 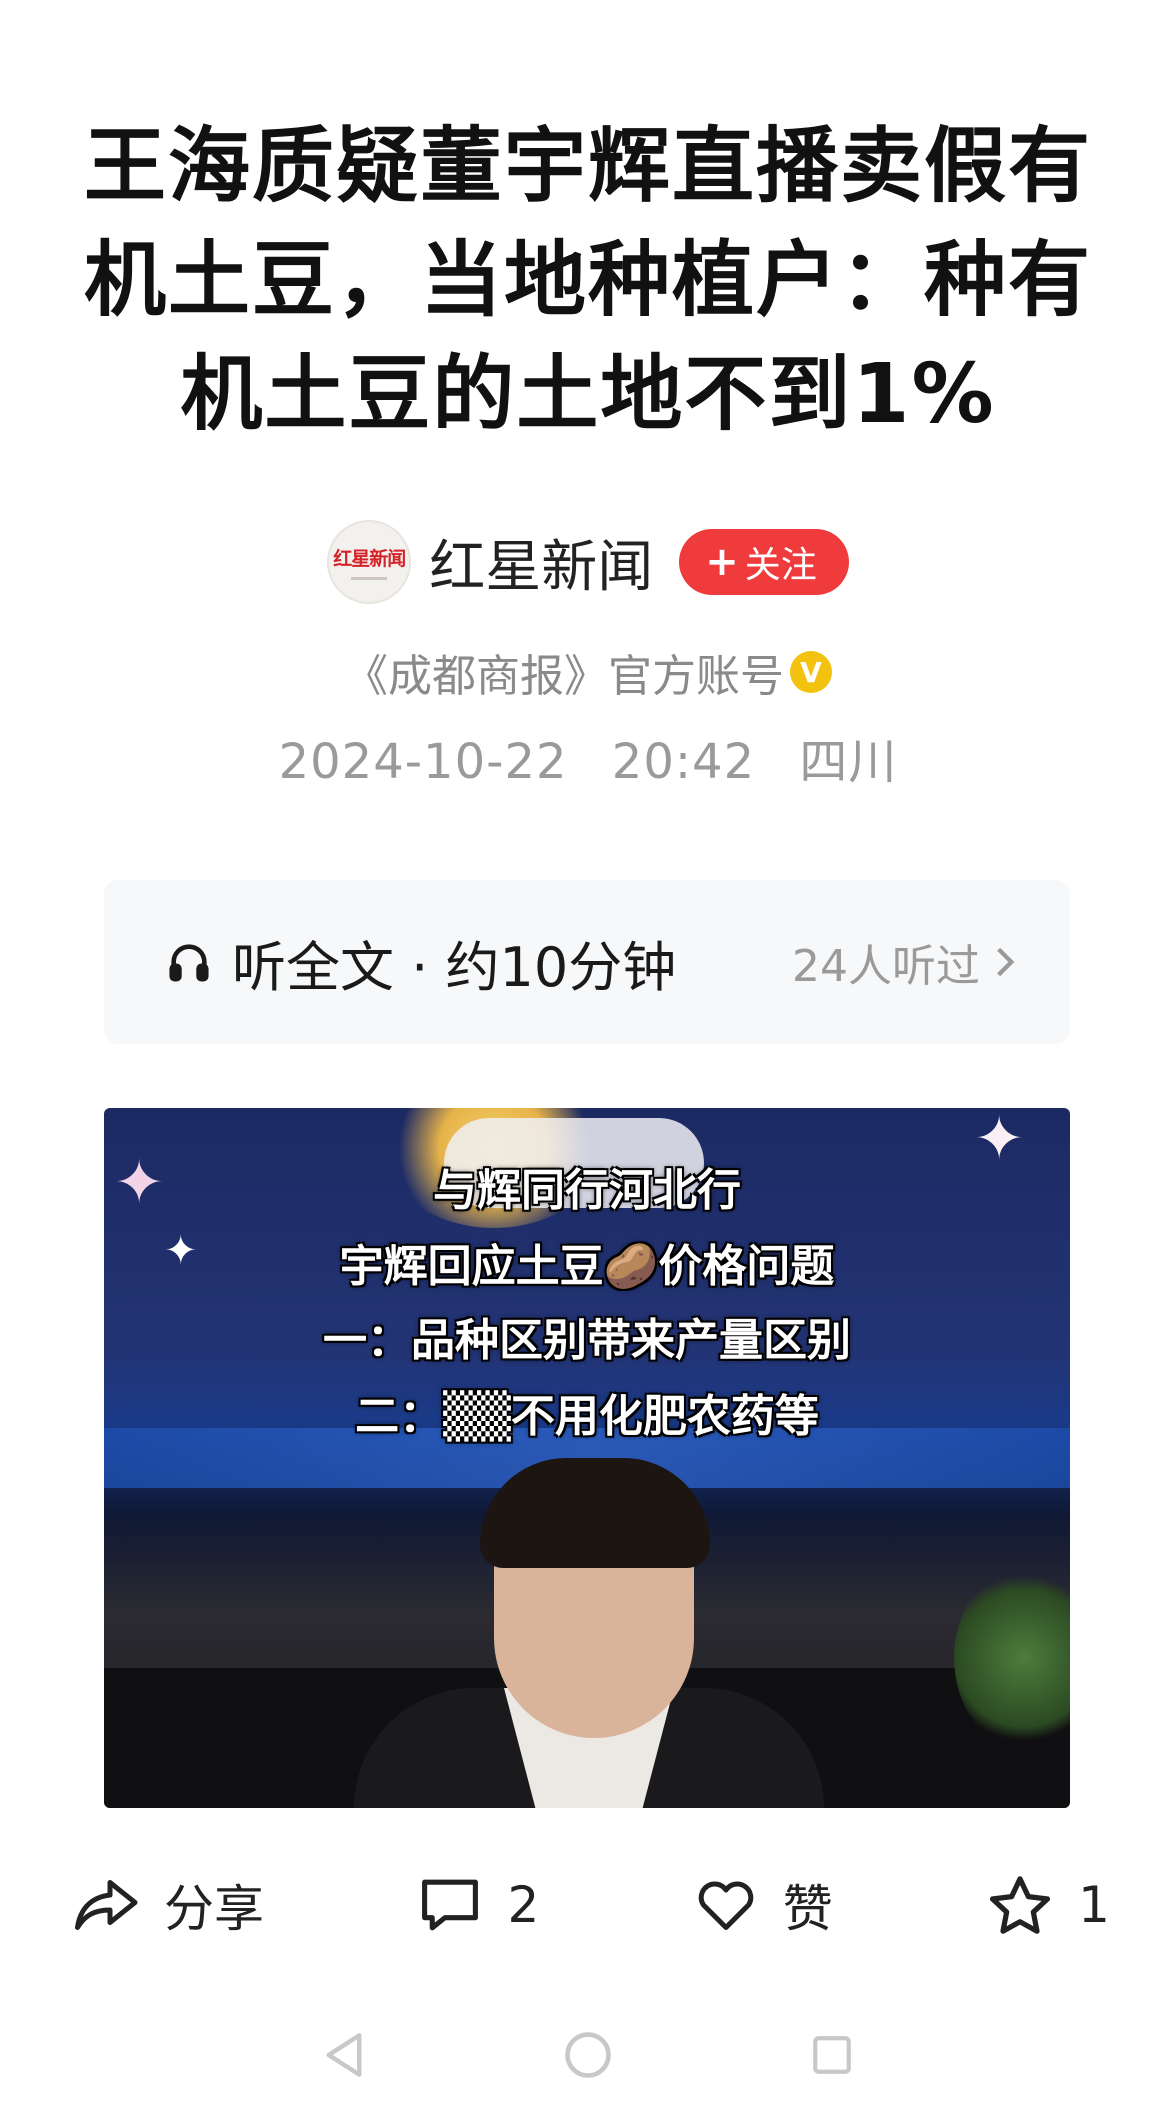 What do you see at coordinates (587, 1190) in the screenshot?
I see `video-caption-line: 与辉同行河北行` at bounding box center [587, 1190].